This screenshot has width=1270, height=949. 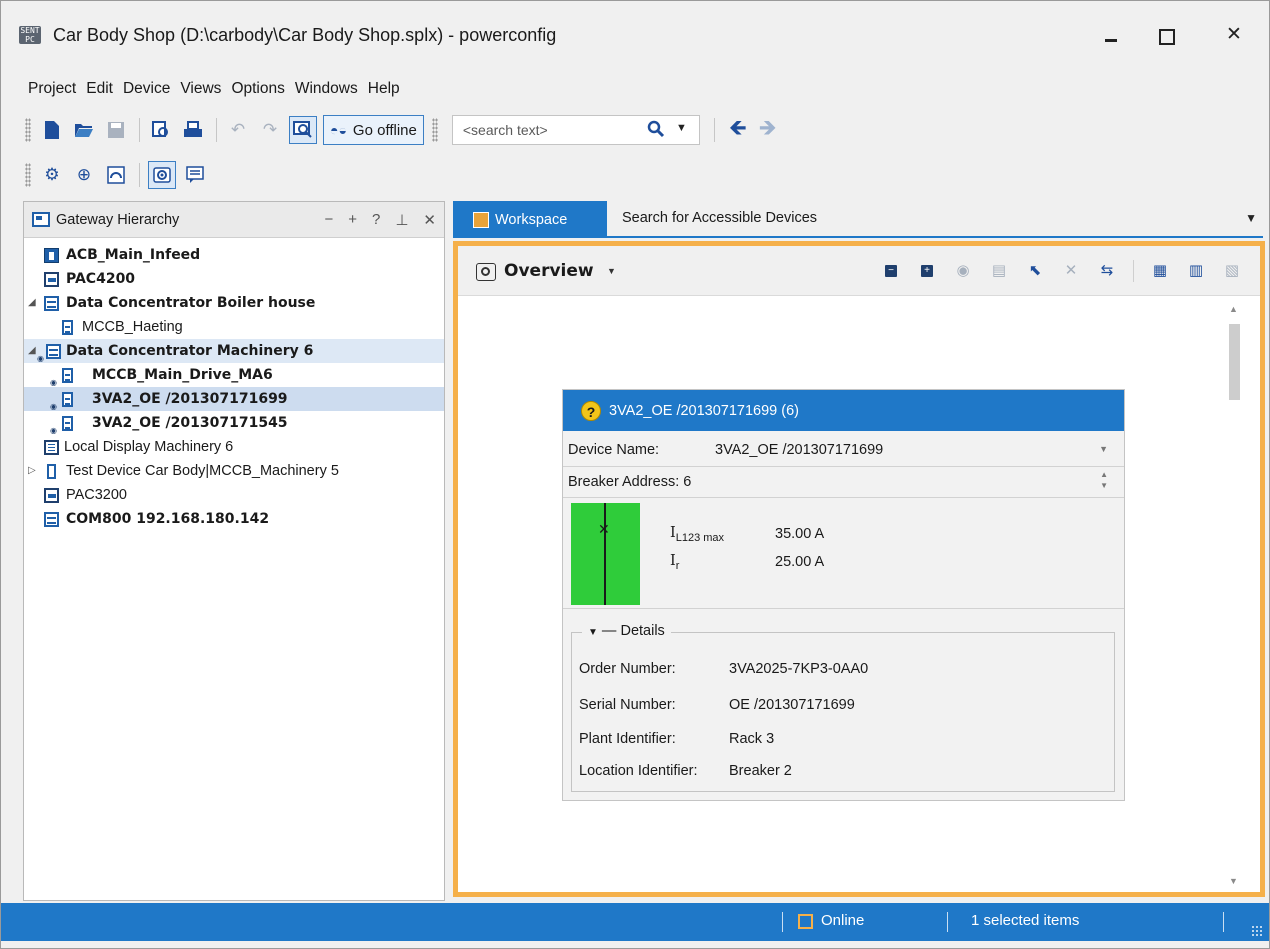 I want to click on location-identifier-value: Breaker 2, so click(x=760, y=771).